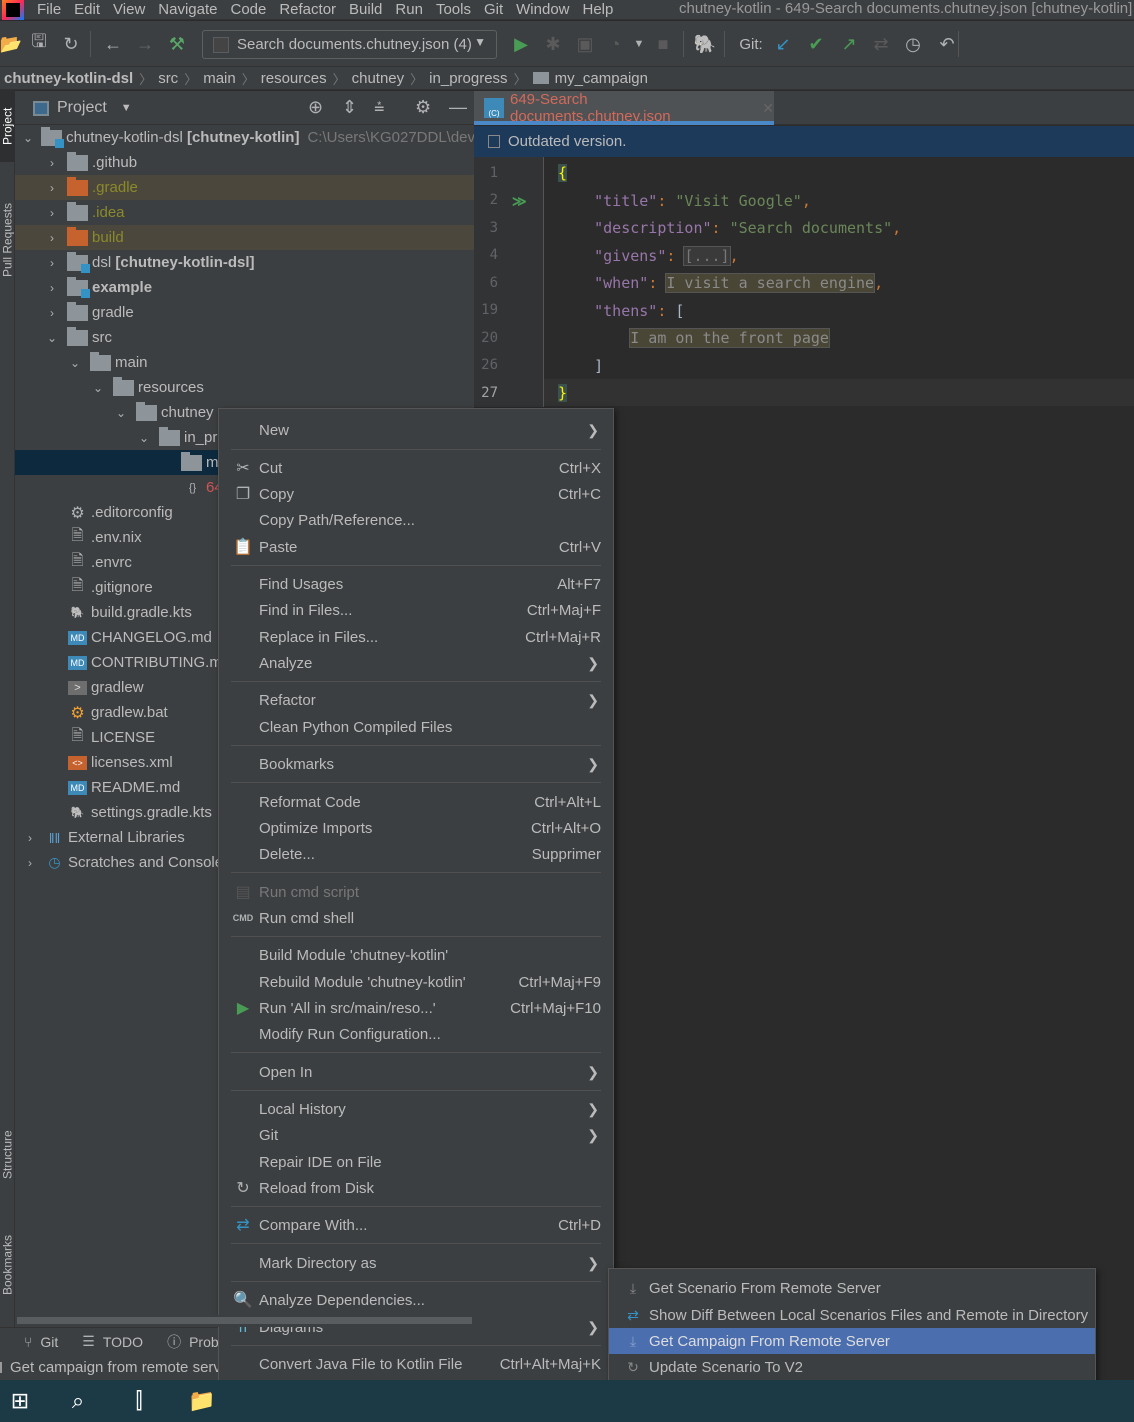  What do you see at coordinates (378, 78) in the screenshot?
I see `breadcrumb-item: chutney` at bounding box center [378, 78].